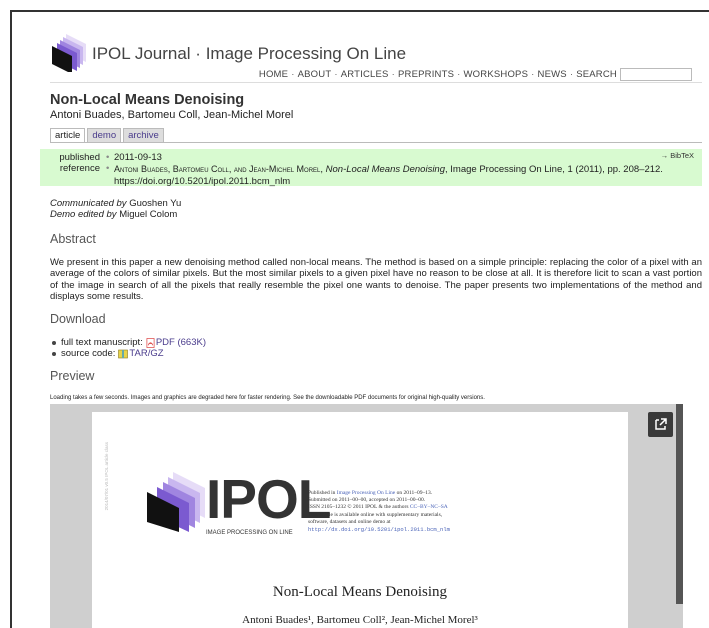 Image resolution: width=709 pixels, height=628 pixels. I want to click on list-item: source code: TAR/GZ, so click(128, 353).